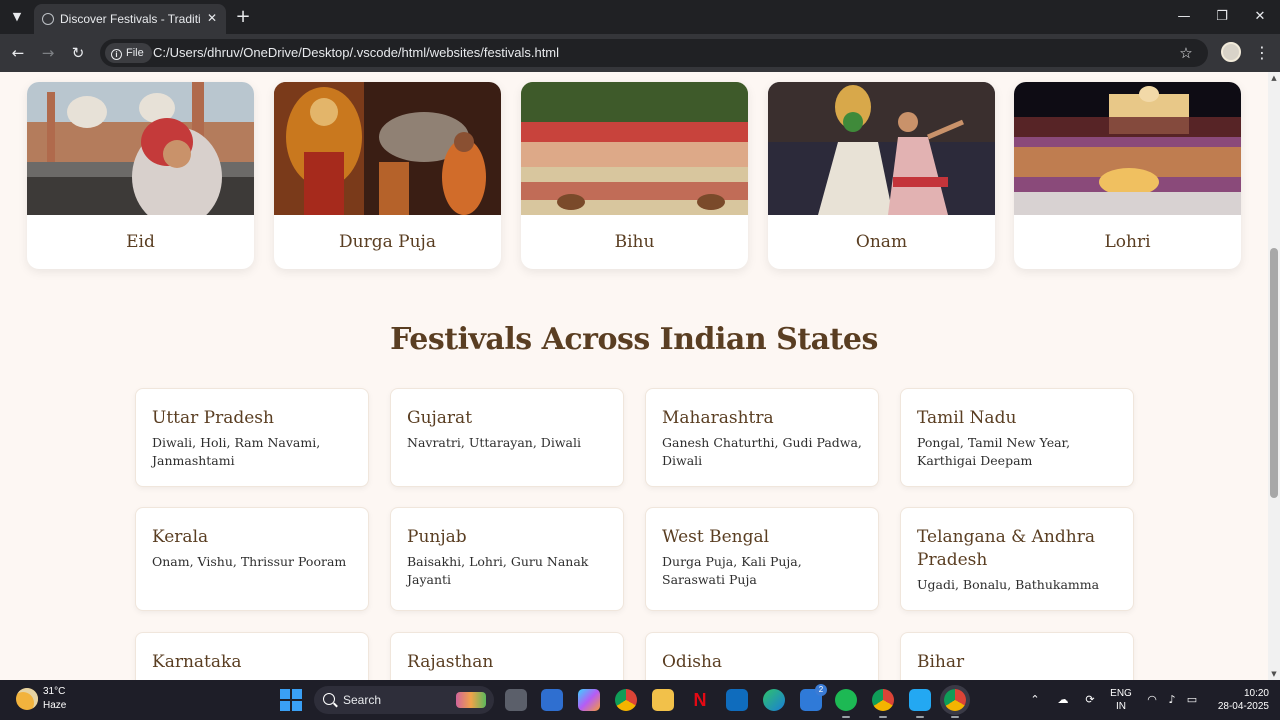 Image resolution: width=1280 pixels, height=720 pixels. I want to click on state-card: Karnataka, so click(252, 656).